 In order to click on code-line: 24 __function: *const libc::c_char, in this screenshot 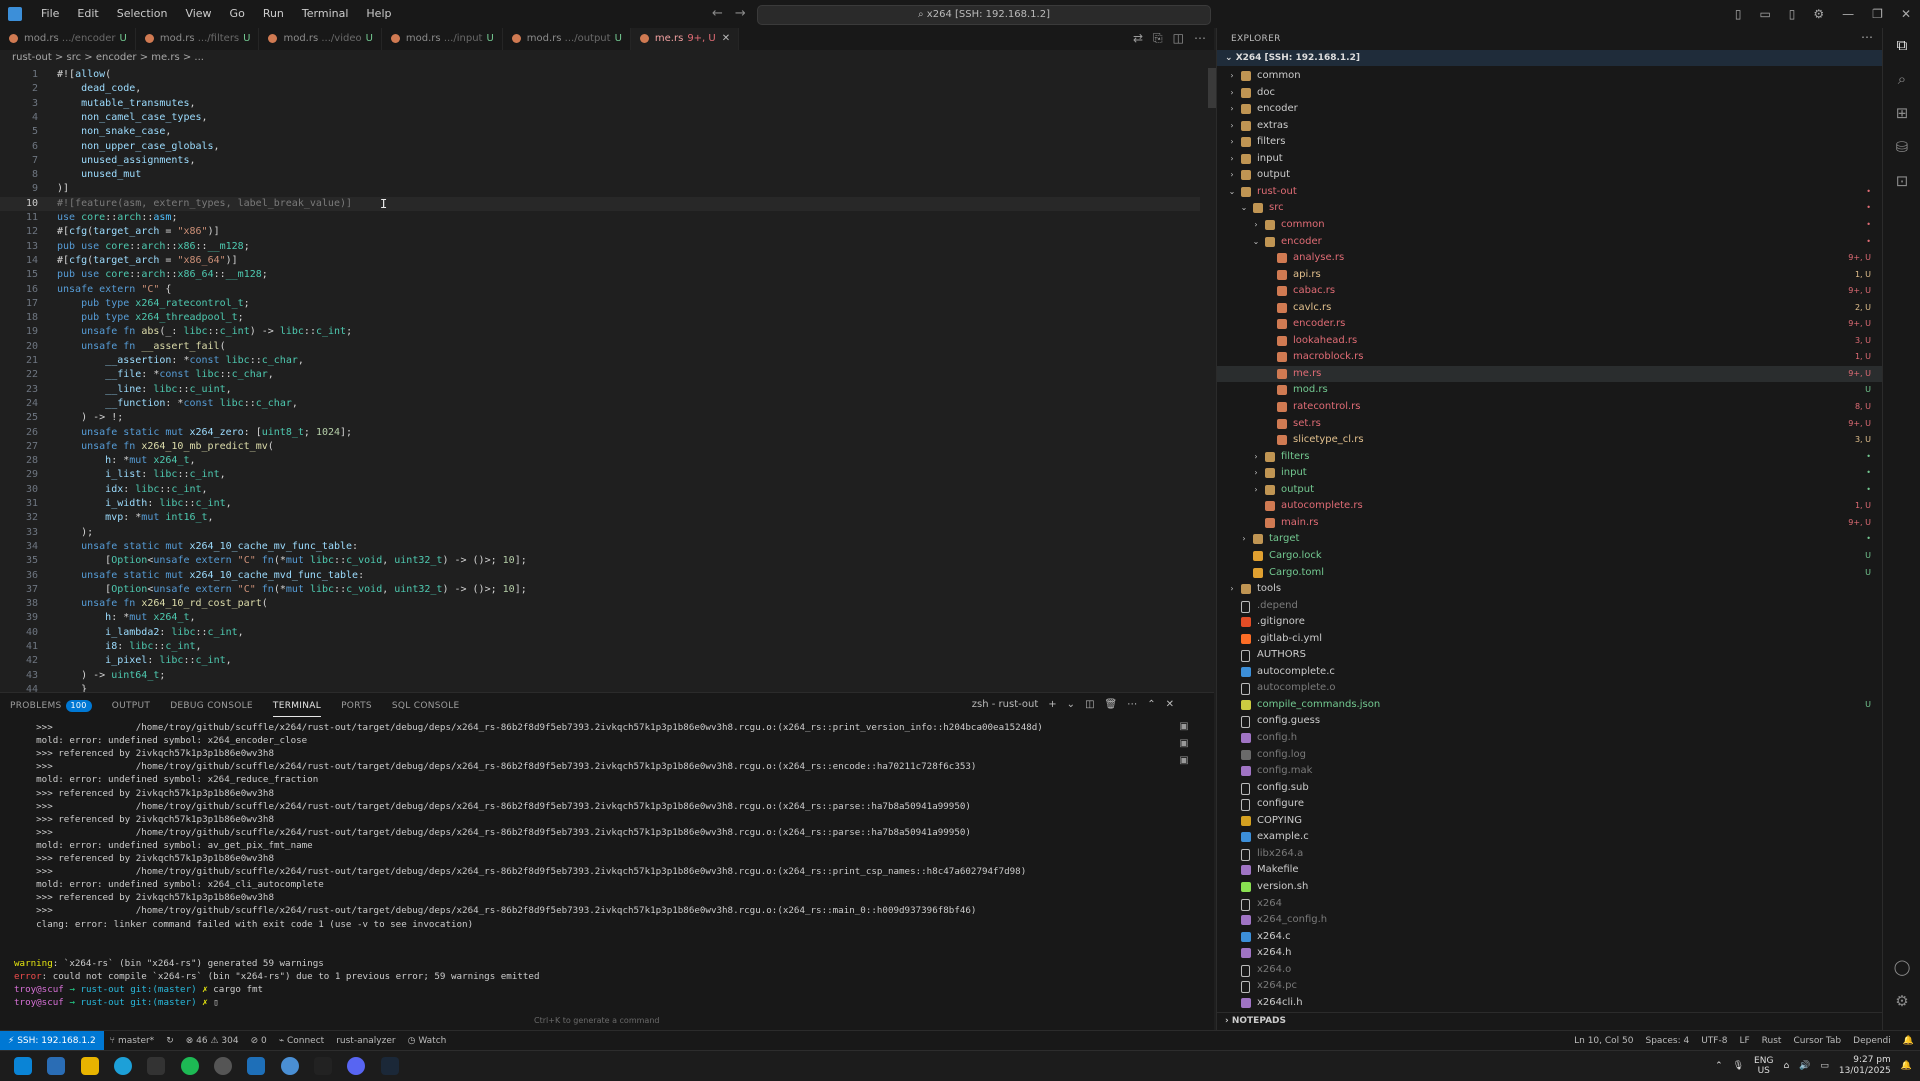, I will do `click(600, 404)`.